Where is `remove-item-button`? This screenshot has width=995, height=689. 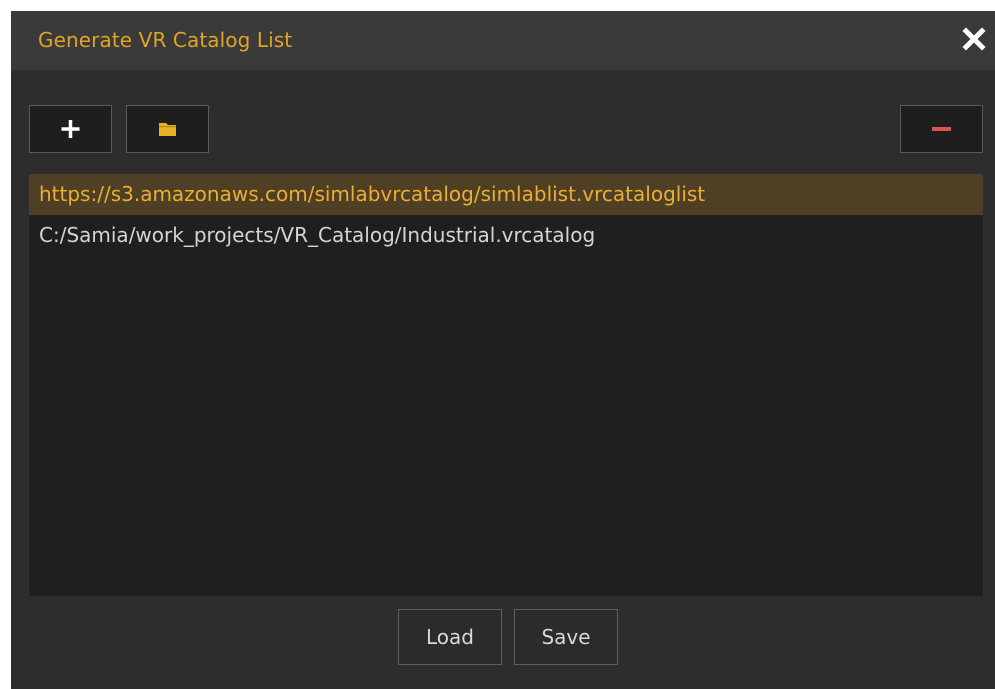
remove-item-button is located at coordinates (941, 129).